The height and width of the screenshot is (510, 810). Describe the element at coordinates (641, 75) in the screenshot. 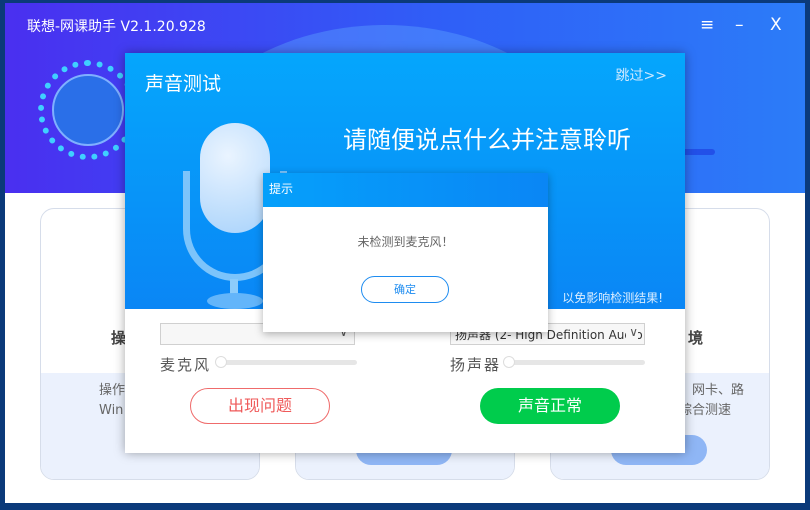

I see `skip-link: 跳过>>` at that location.